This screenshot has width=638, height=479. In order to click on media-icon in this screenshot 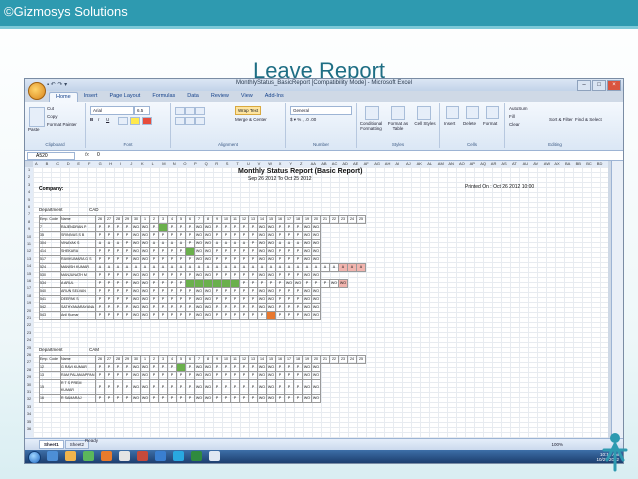, I will do `click(88, 456)`.